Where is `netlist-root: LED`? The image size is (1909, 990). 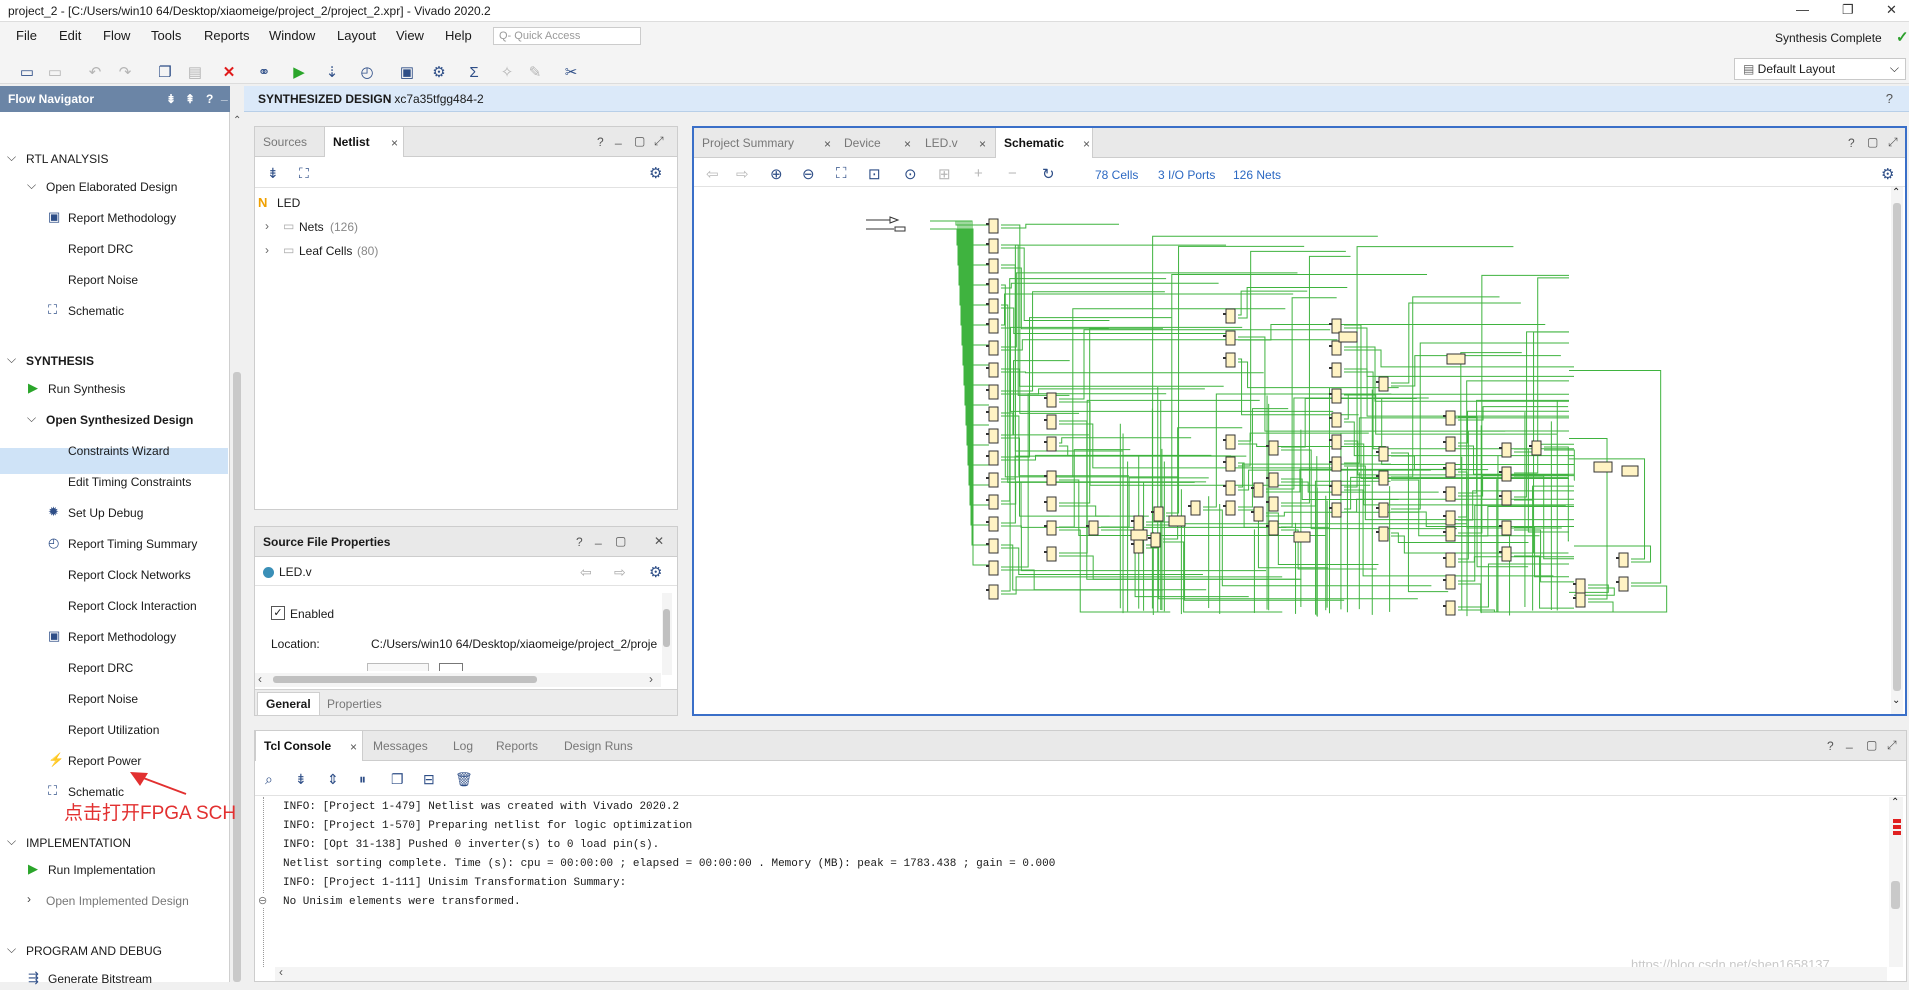 netlist-root: LED is located at coordinates (288, 203).